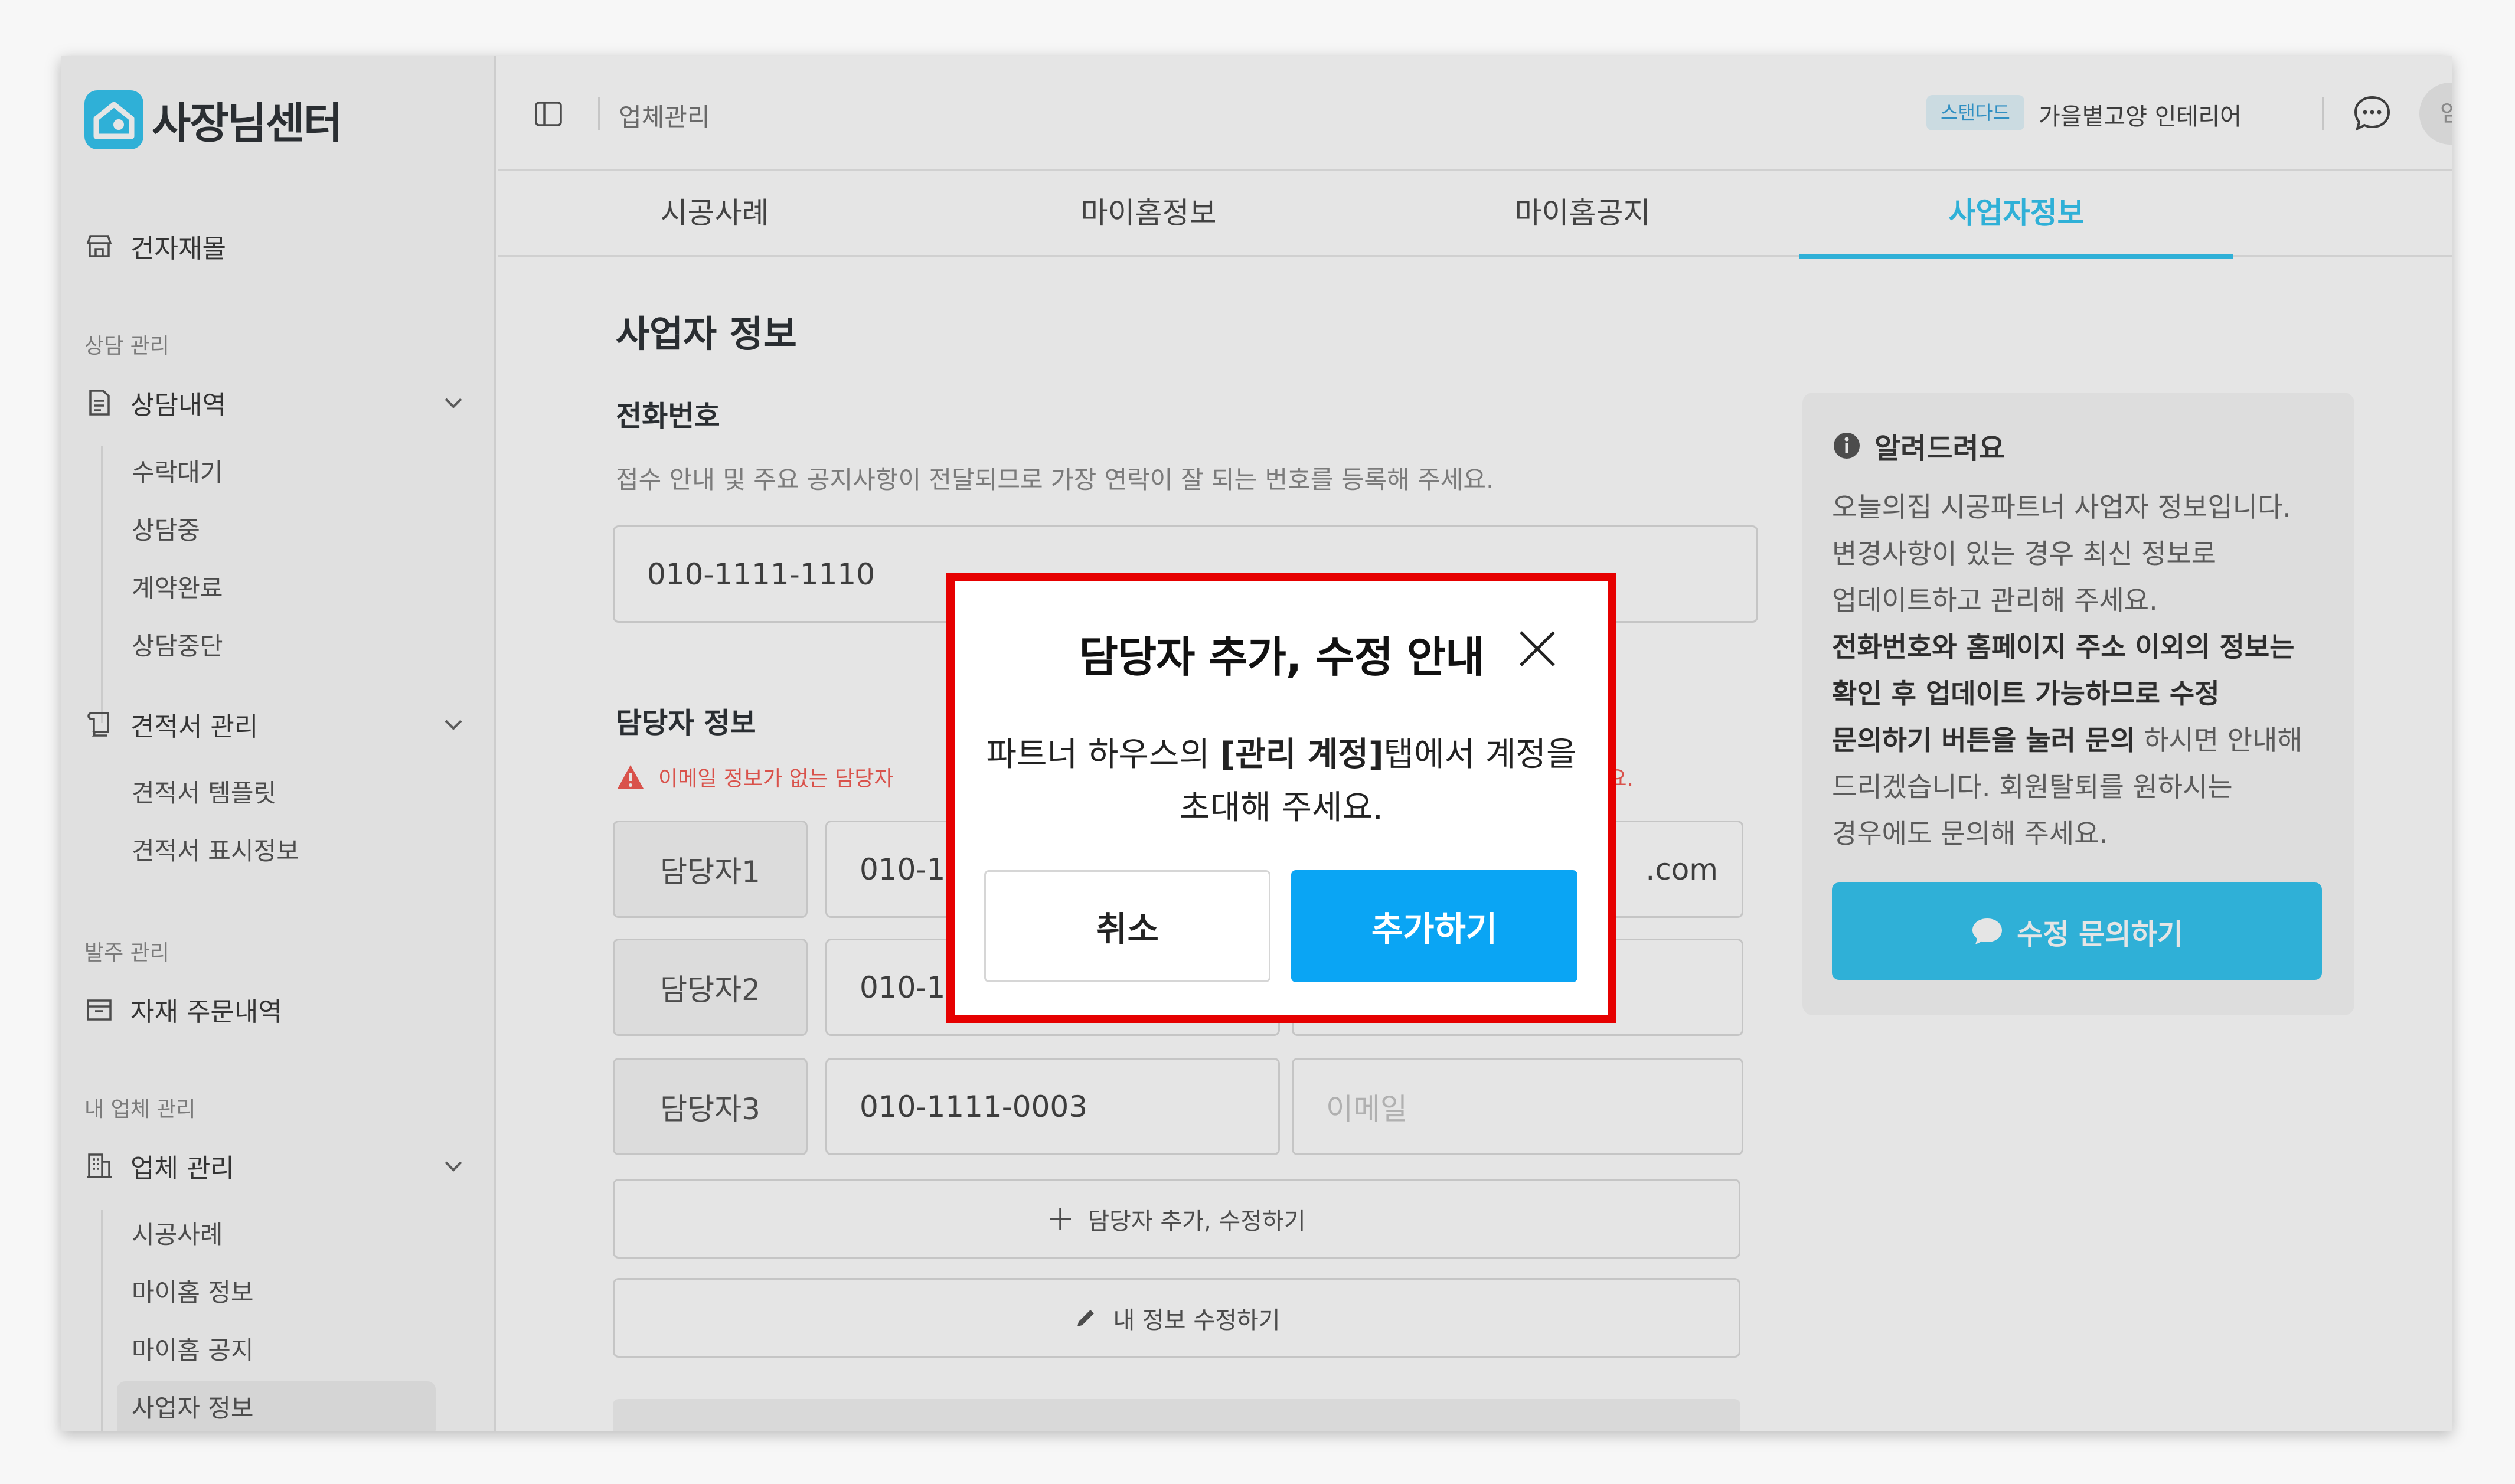  What do you see at coordinates (1537, 649) in the screenshot?
I see `close-icon` at bounding box center [1537, 649].